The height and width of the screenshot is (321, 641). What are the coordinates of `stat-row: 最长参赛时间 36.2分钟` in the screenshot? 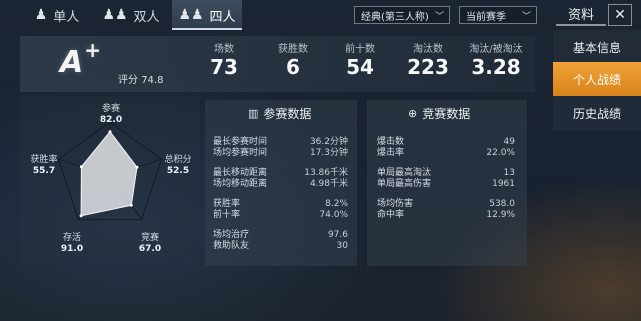 It's located at (280, 142).